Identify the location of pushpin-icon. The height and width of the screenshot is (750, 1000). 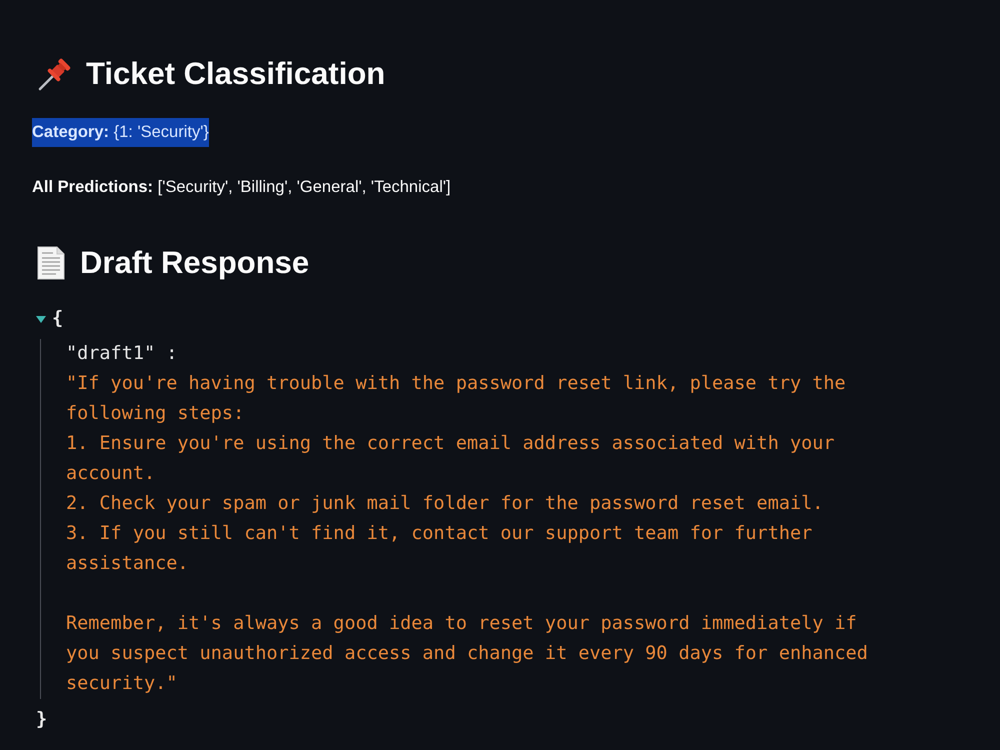
(55, 74).